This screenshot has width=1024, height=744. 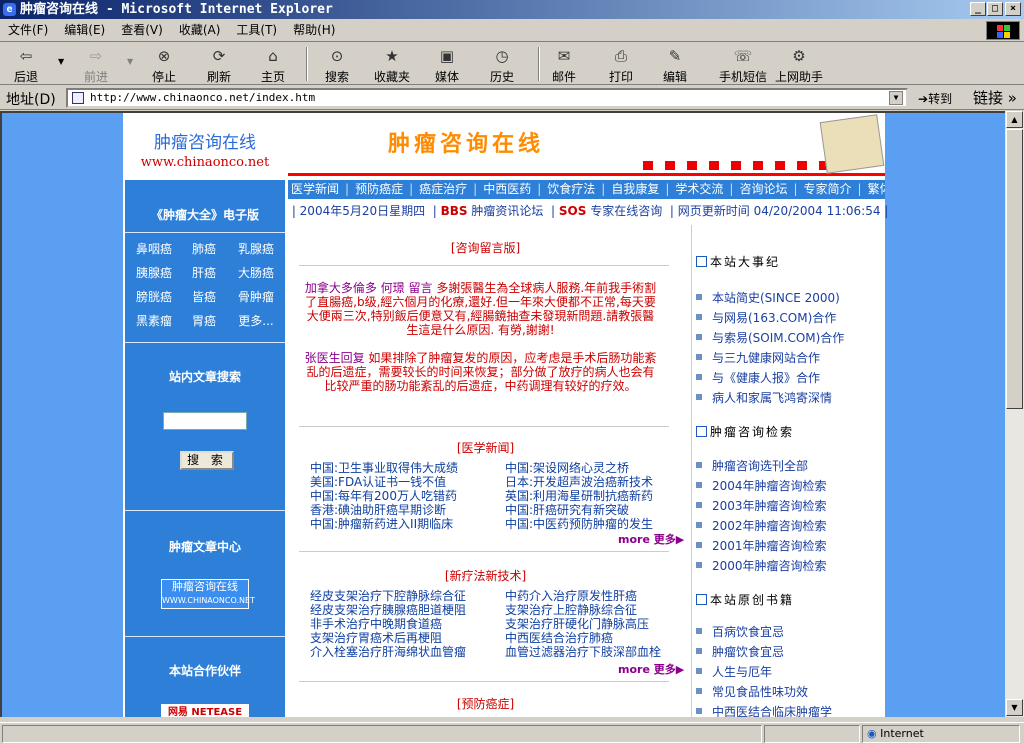 I want to click on cat-bladder: 膀胱癌, so click(x=154, y=296).